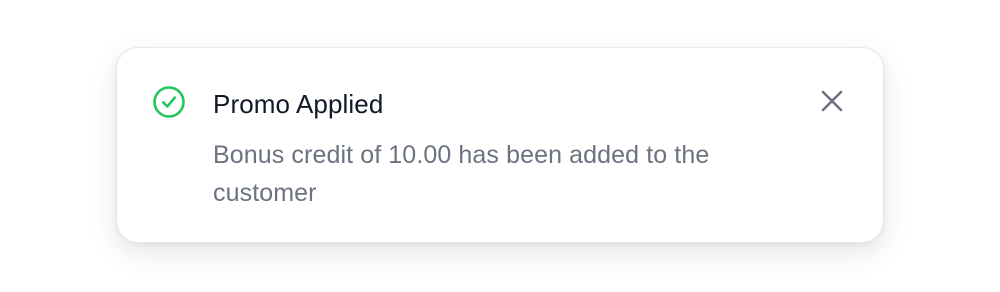  What do you see at coordinates (298, 104) in the screenshot?
I see `toast-title: Promo Applied` at bounding box center [298, 104].